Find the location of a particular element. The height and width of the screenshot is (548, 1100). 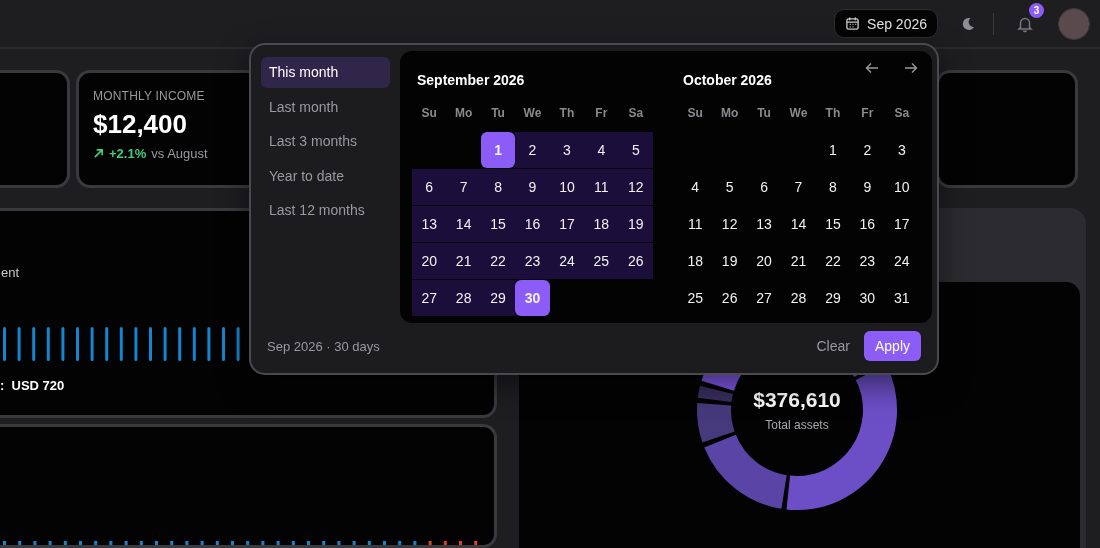

arrow-right-icon is located at coordinates (911, 68).